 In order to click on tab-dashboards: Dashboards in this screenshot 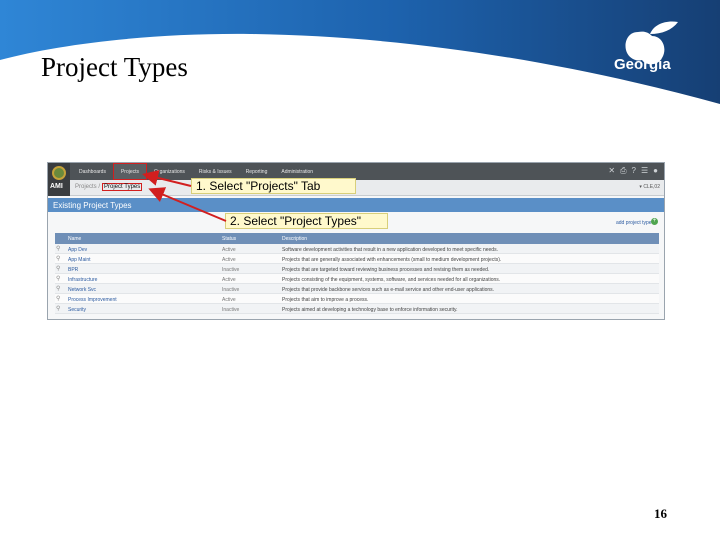, I will do `click(92, 171)`.